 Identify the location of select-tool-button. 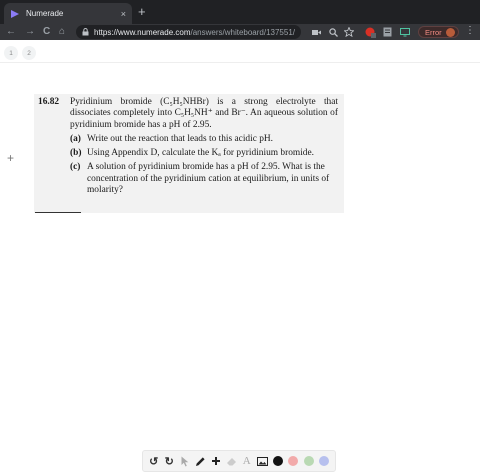
(185, 461).